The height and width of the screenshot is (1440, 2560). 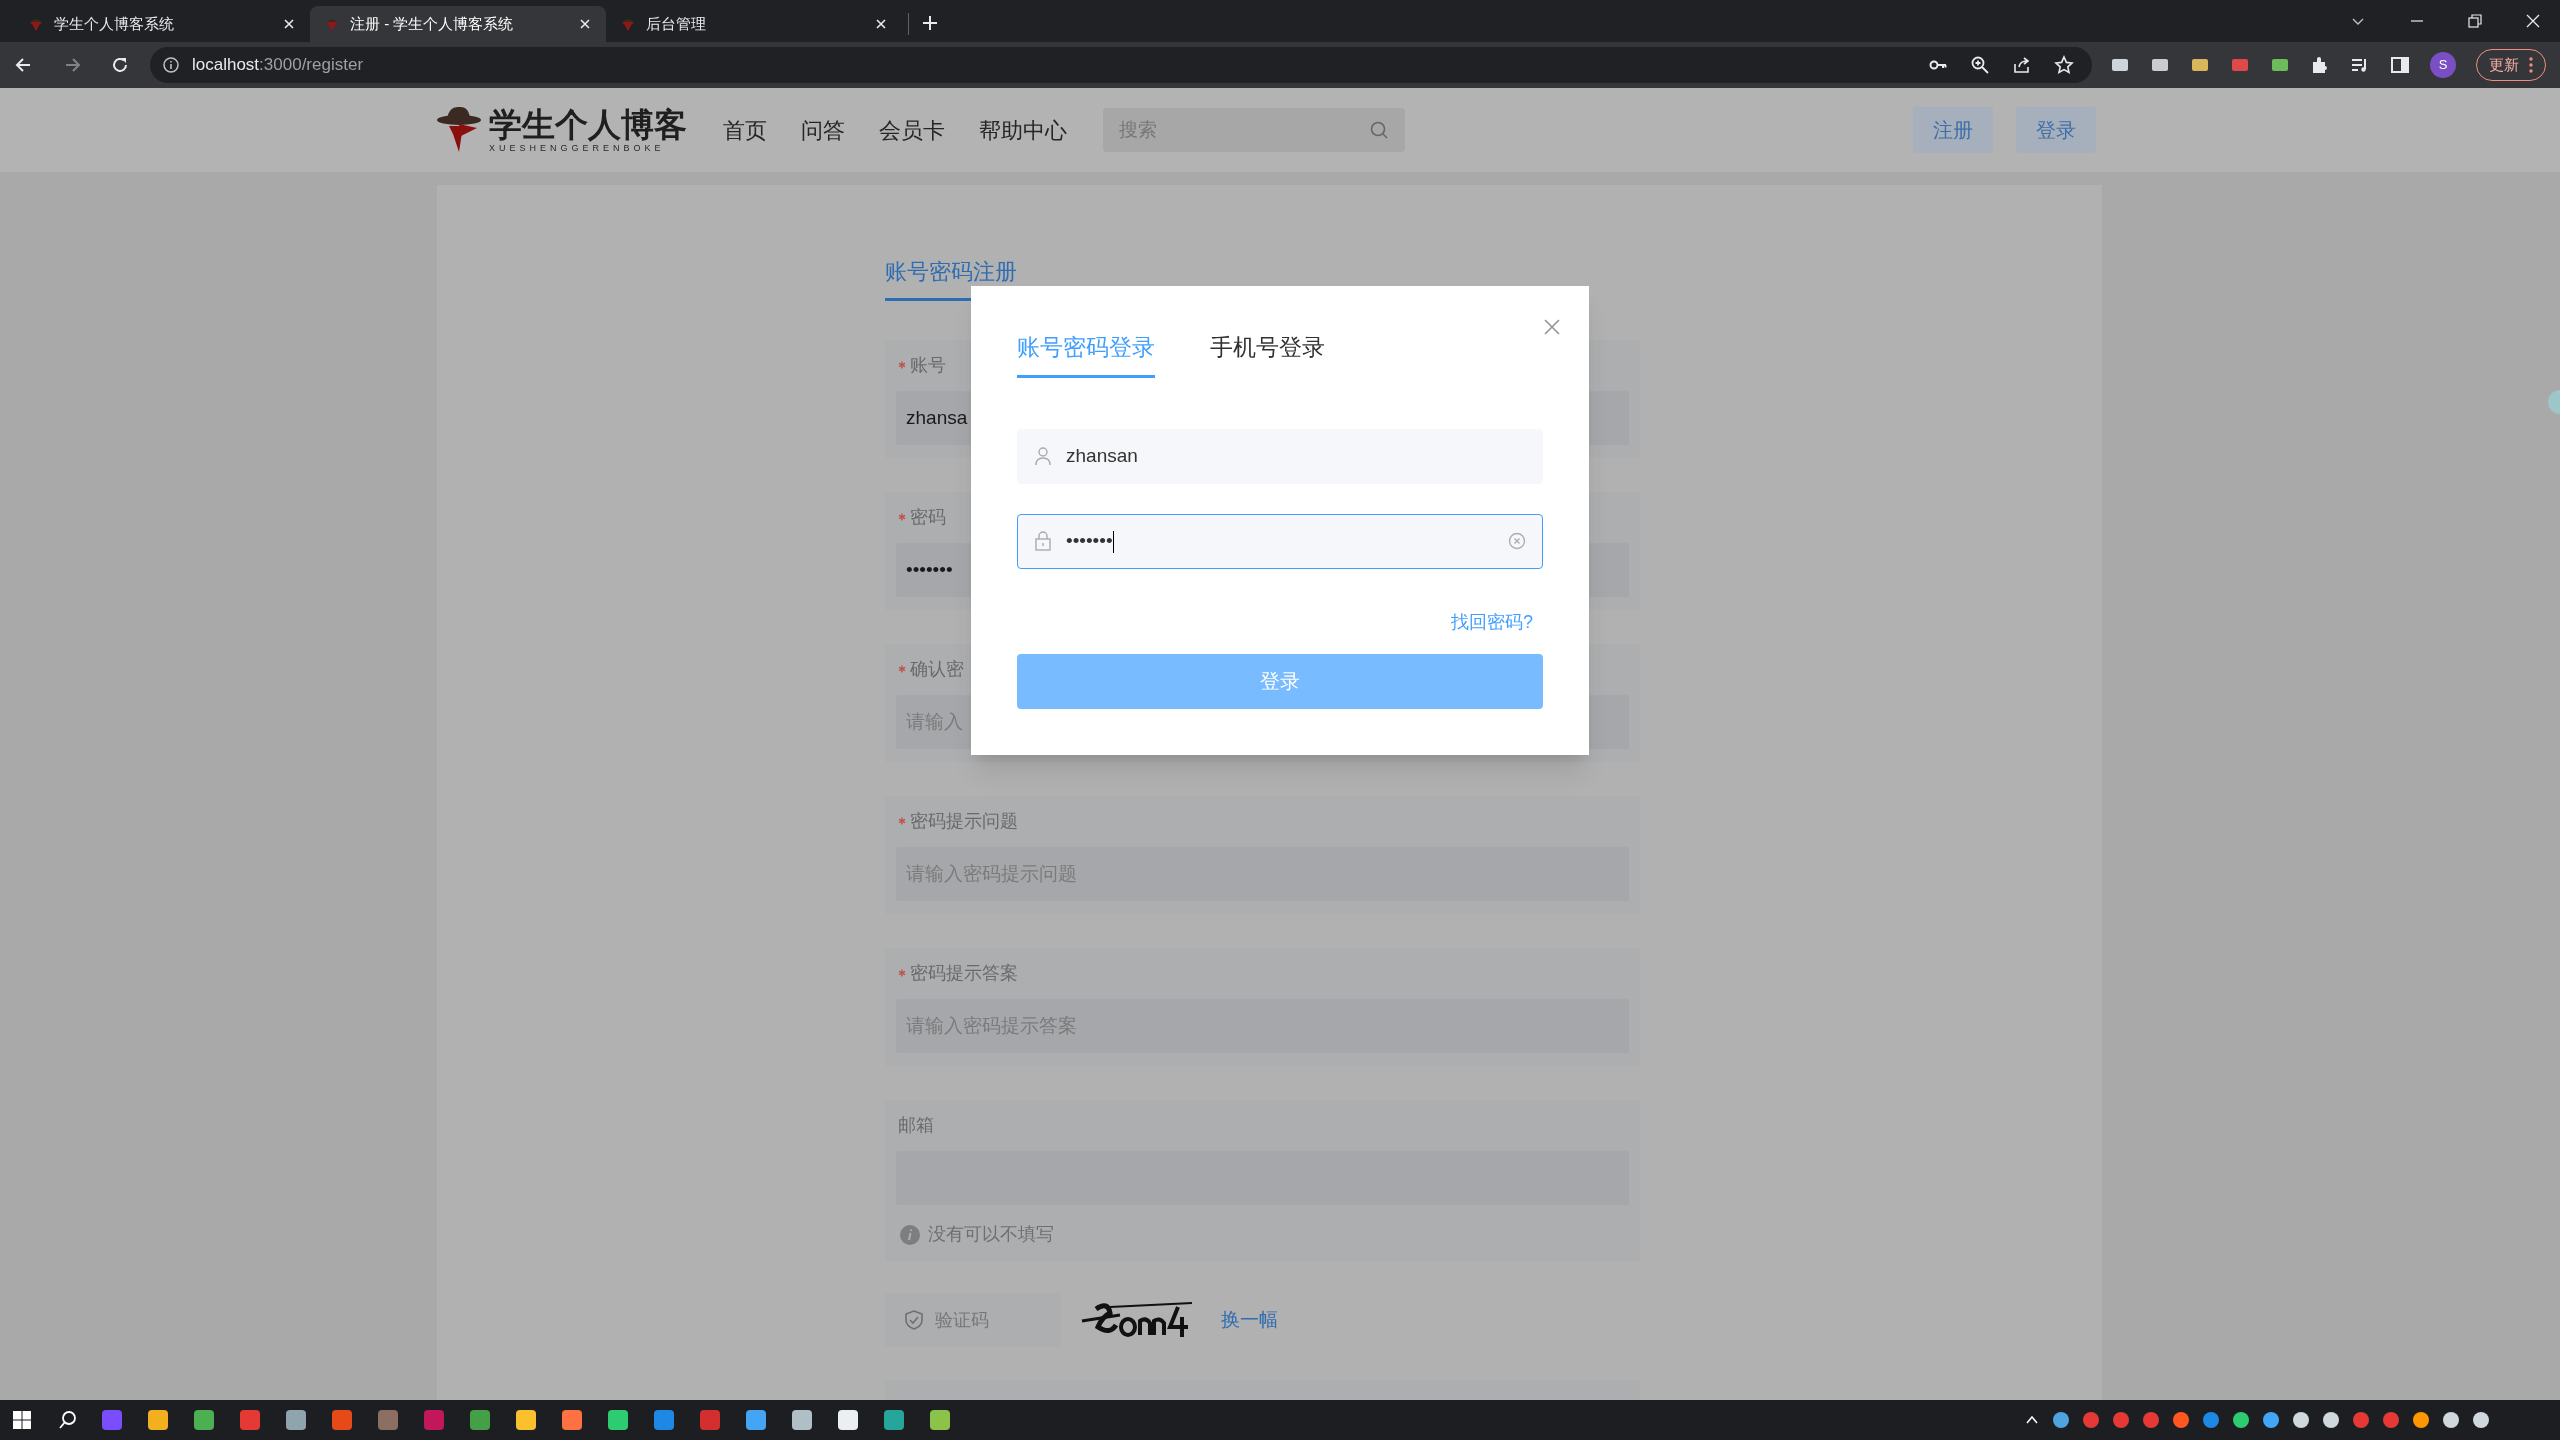 What do you see at coordinates (2531, 65) in the screenshot?
I see `more-icon` at bounding box center [2531, 65].